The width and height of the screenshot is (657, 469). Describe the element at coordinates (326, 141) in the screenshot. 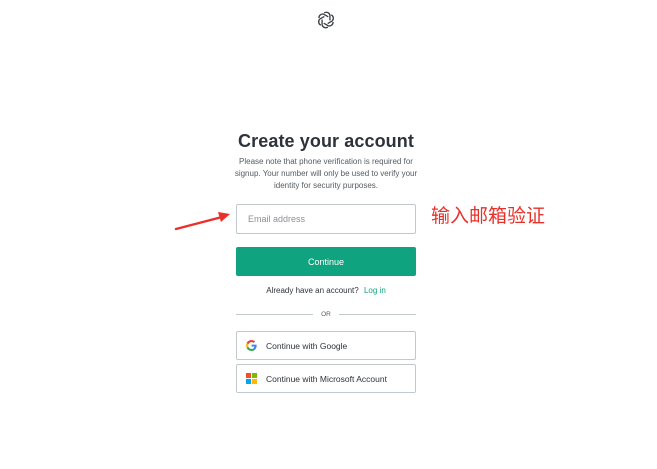

I see `page-title: Create your account` at that location.